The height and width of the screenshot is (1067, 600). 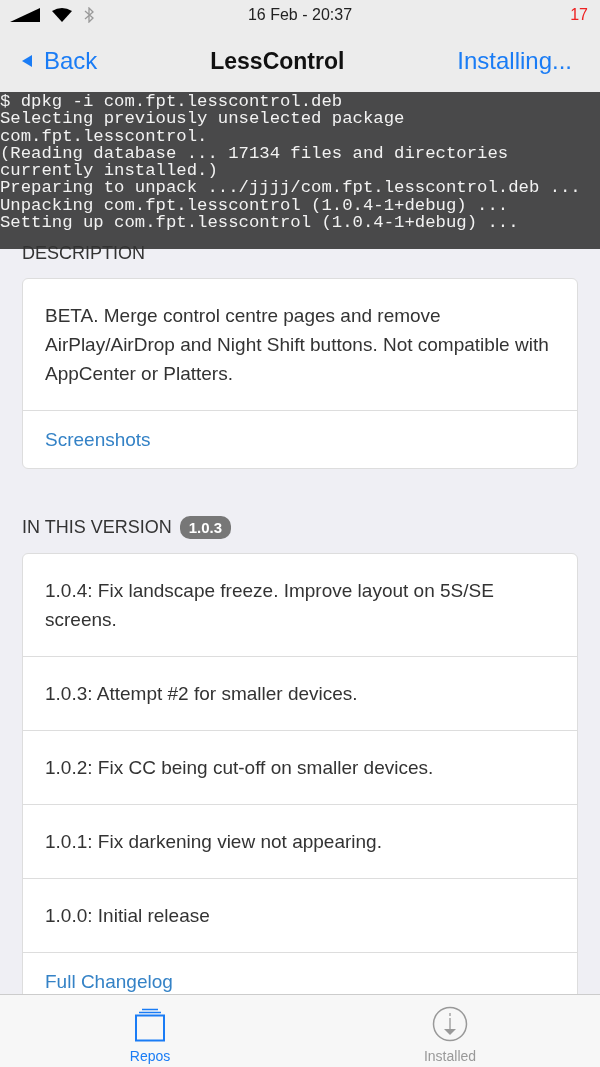 I want to click on console-line: $ dpkg -i com.fpt.lesscontrol.deb, so click(x=171, y=102).